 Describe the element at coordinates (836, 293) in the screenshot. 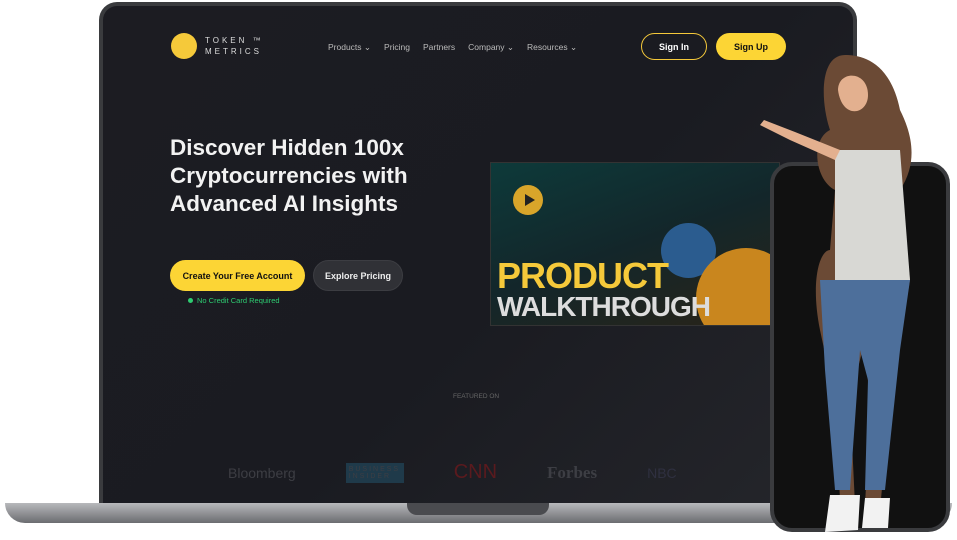

I see `woman-pointing-image` at that location.